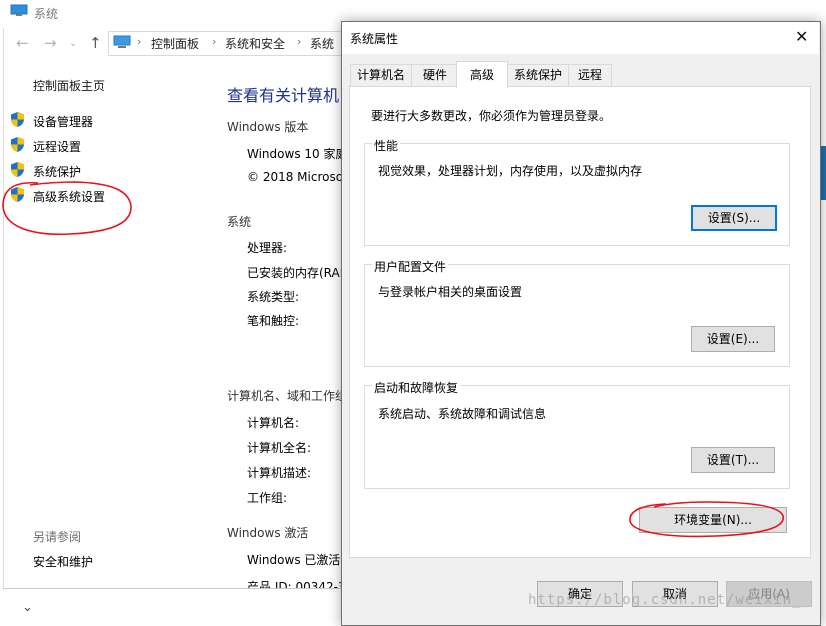  Describe the element at coordinates (279, 448) in the screenshot. I see `full-computer-name-label: 计算机全名:` at that location.